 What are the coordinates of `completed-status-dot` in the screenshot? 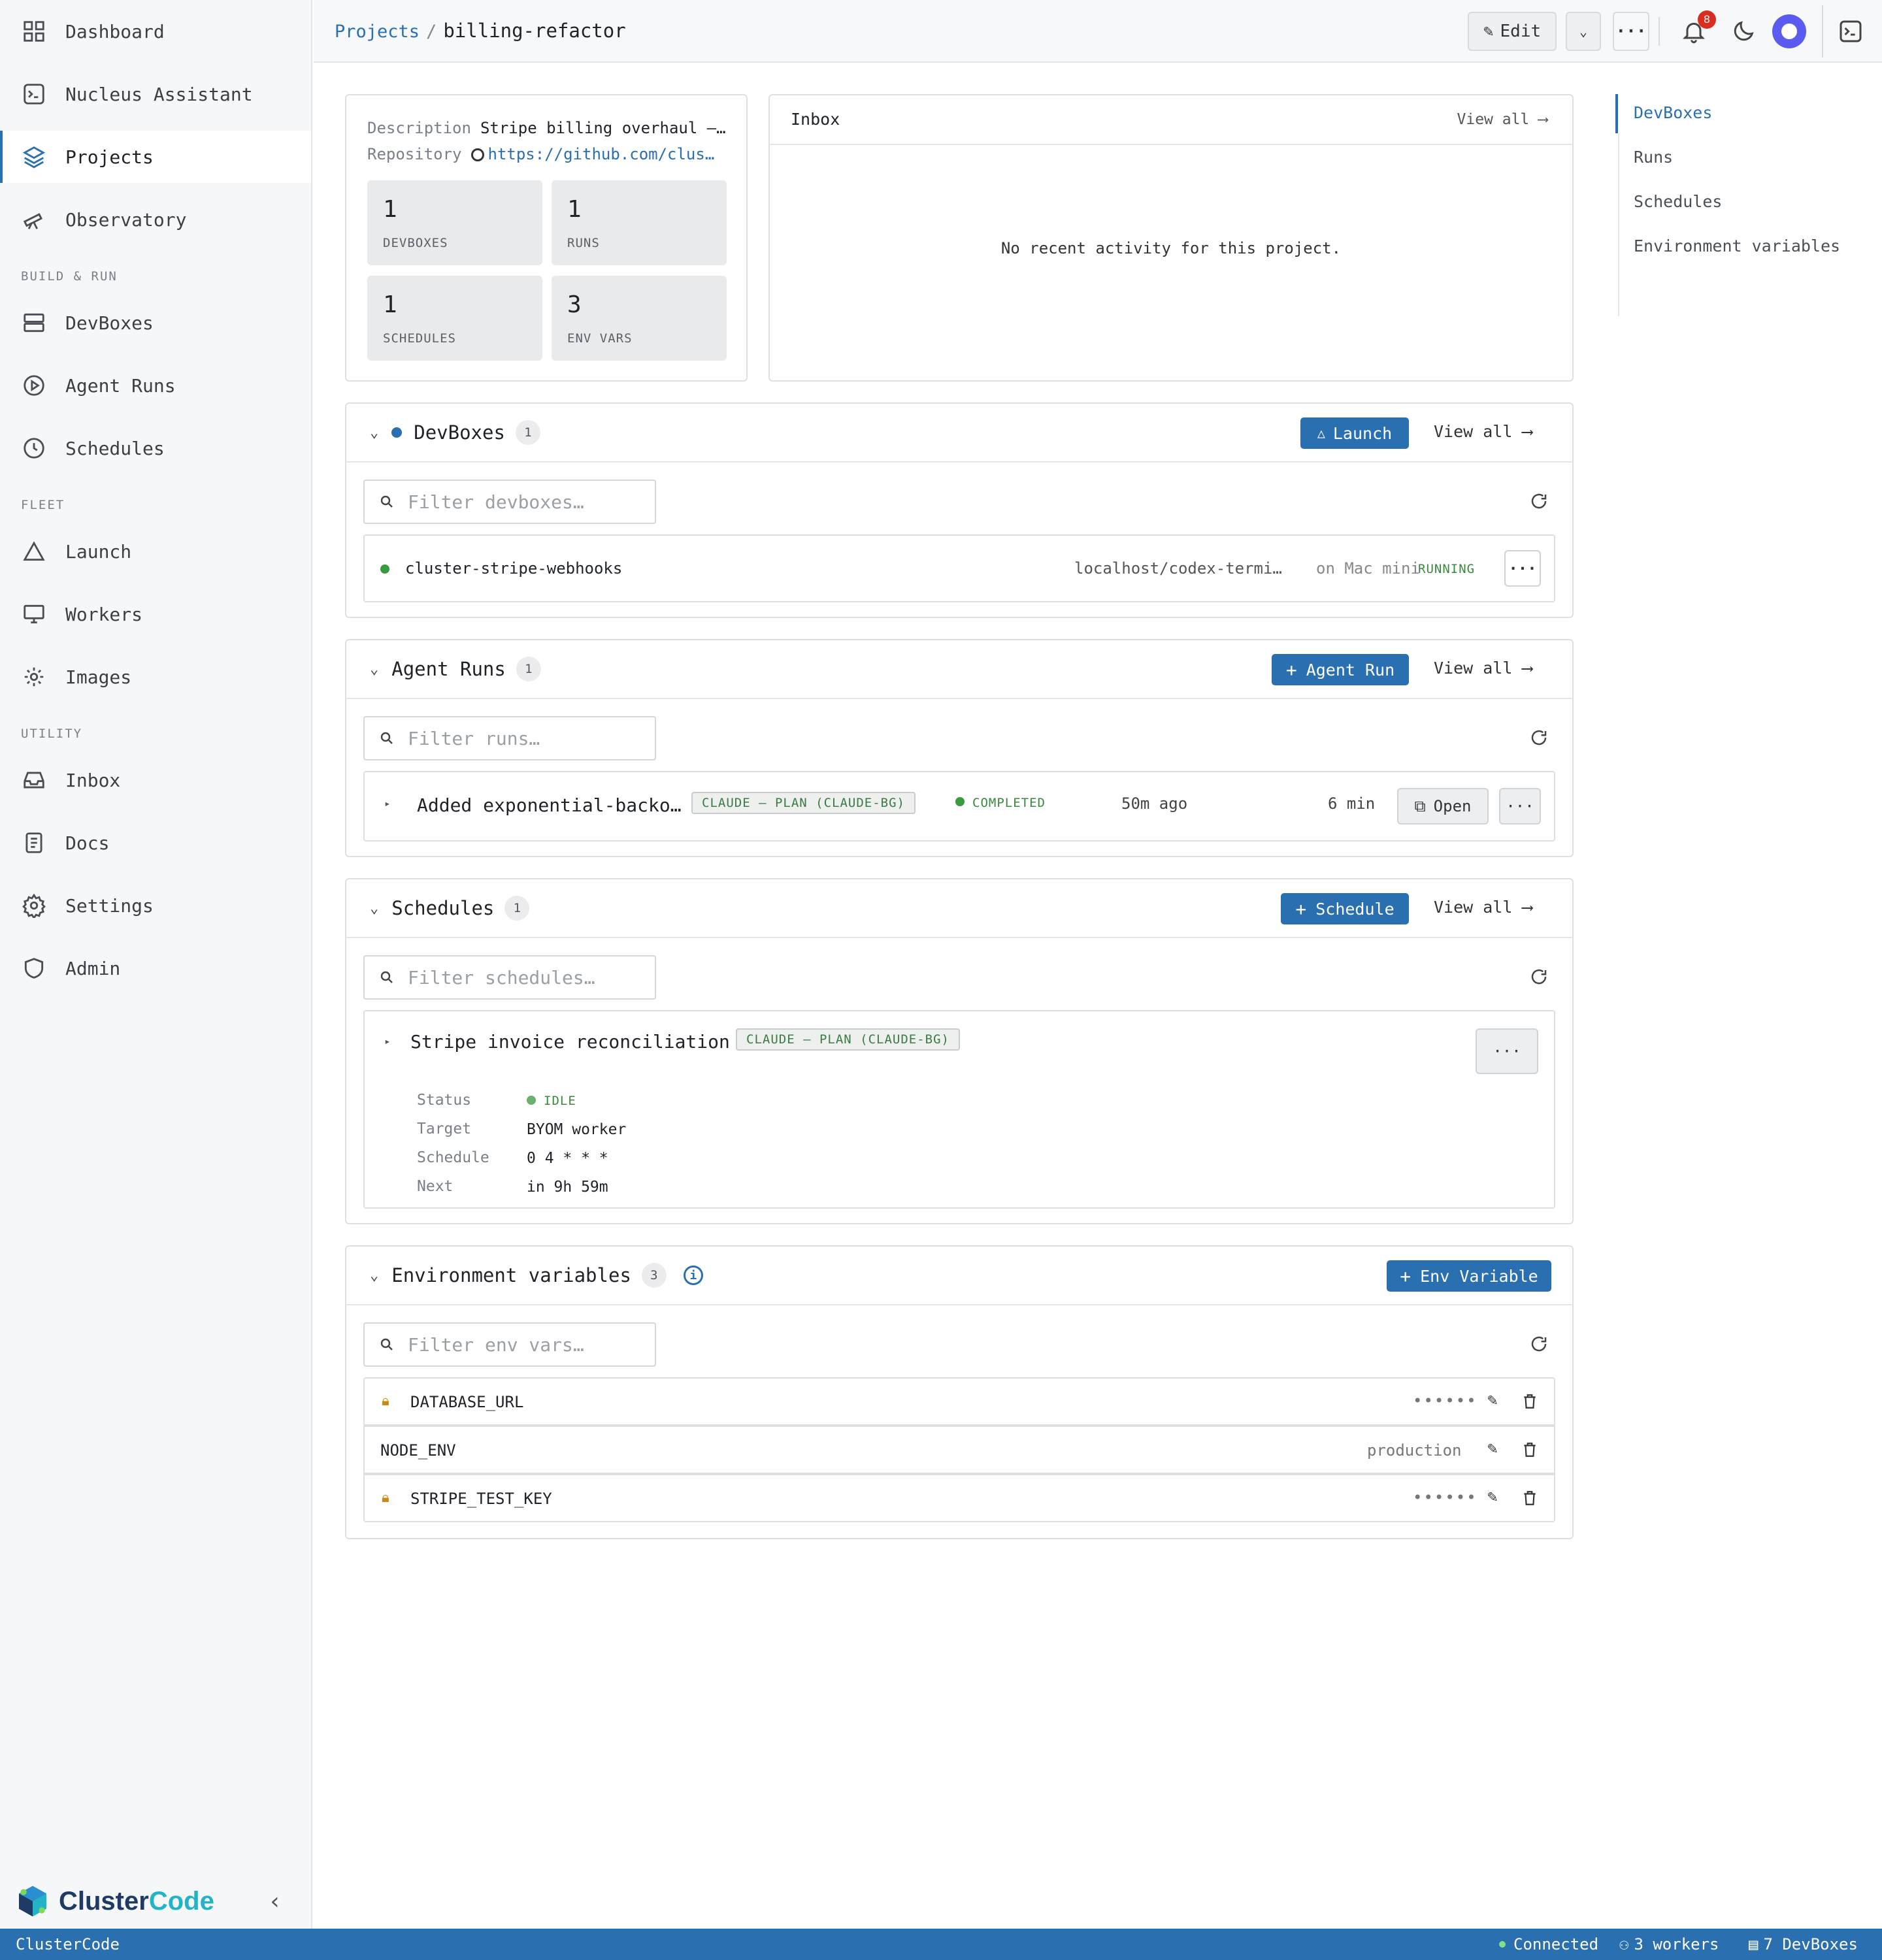 It's located at (960, 801).